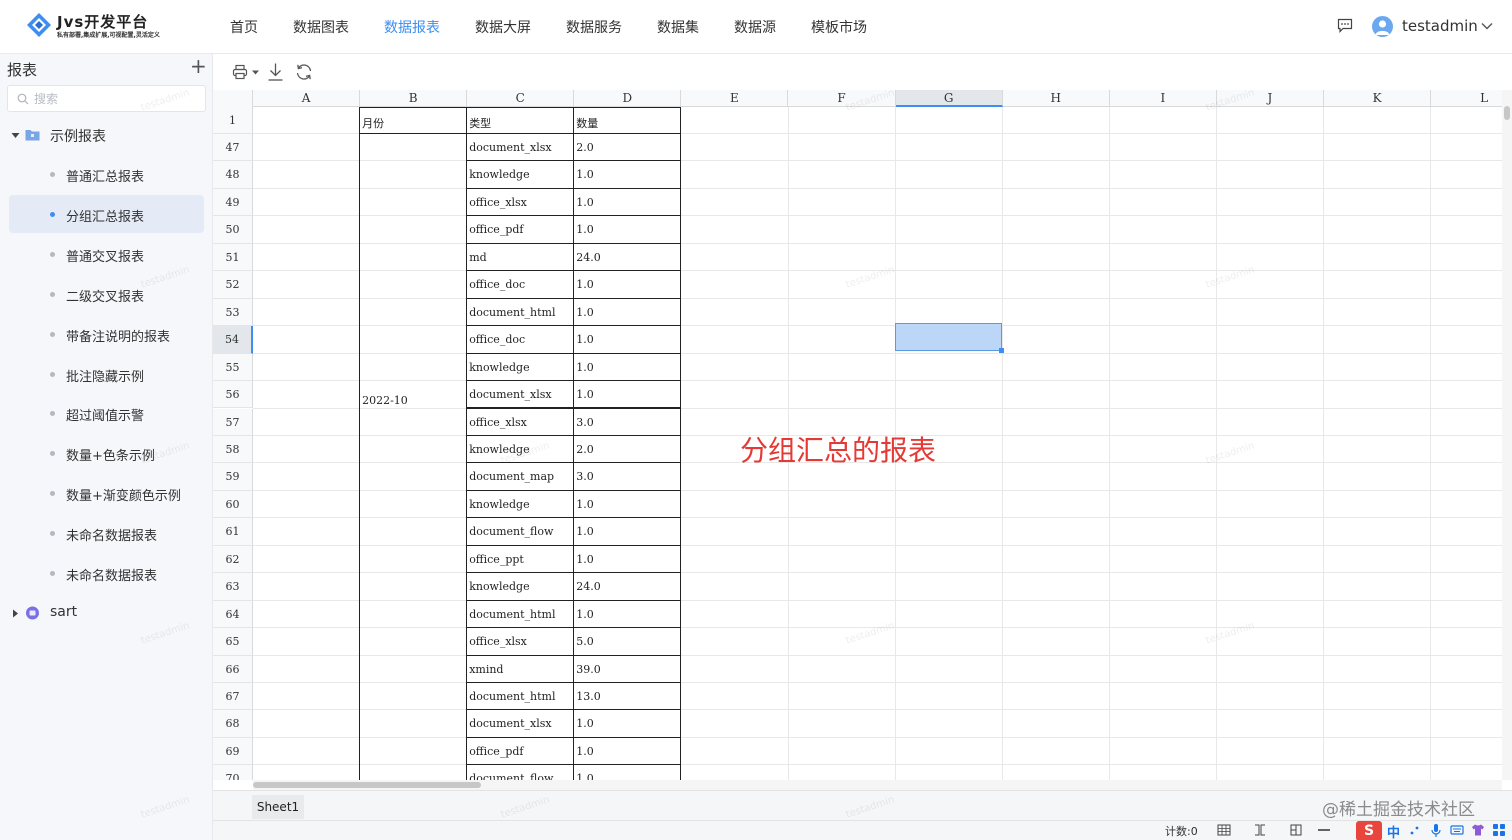 The image size is (1512, 840). What do you see at coordinates (518, 257) in the screenshot?
I see `cell-type: md` at bounding box center [518, 257].